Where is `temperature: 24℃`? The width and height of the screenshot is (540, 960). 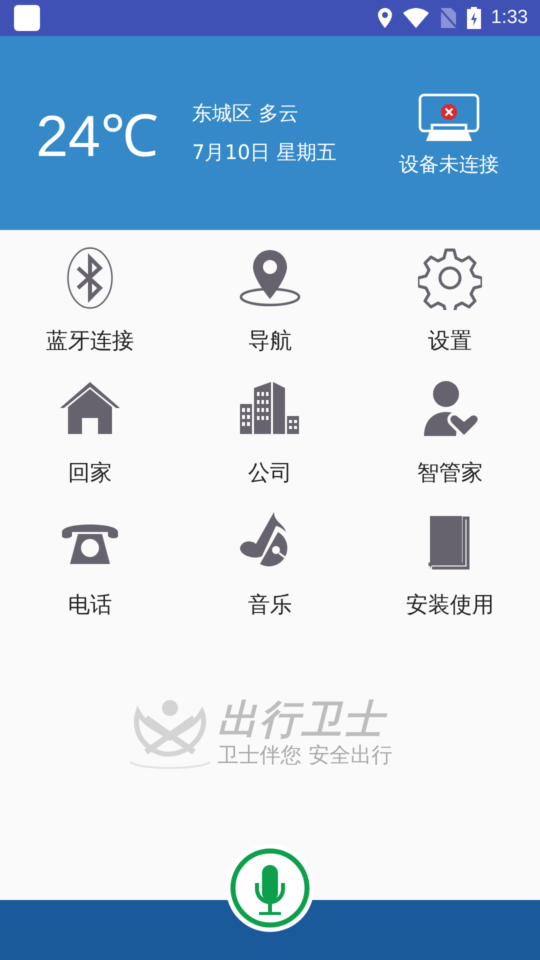 temperature: 24℃ is located at coordinates (98, 136).